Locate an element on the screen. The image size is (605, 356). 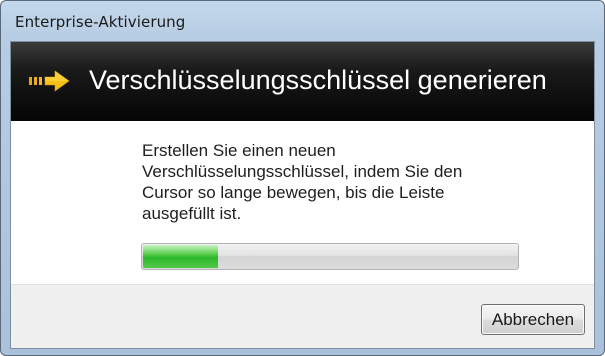
title-bar: Enterprise-Aktivierung is located at coordinates (302, 21).